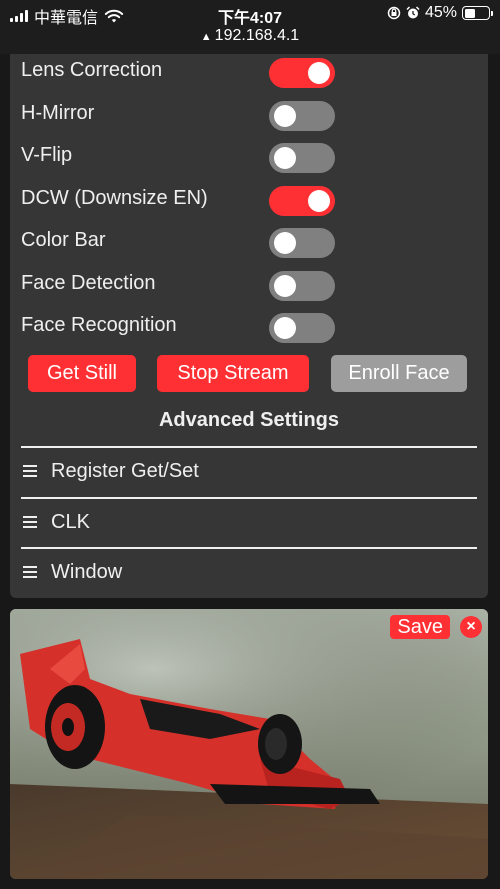 Image resolution: width=500 pixels, height=889 pixels. I want to click on color-bar-toggle, so click(302, 243).